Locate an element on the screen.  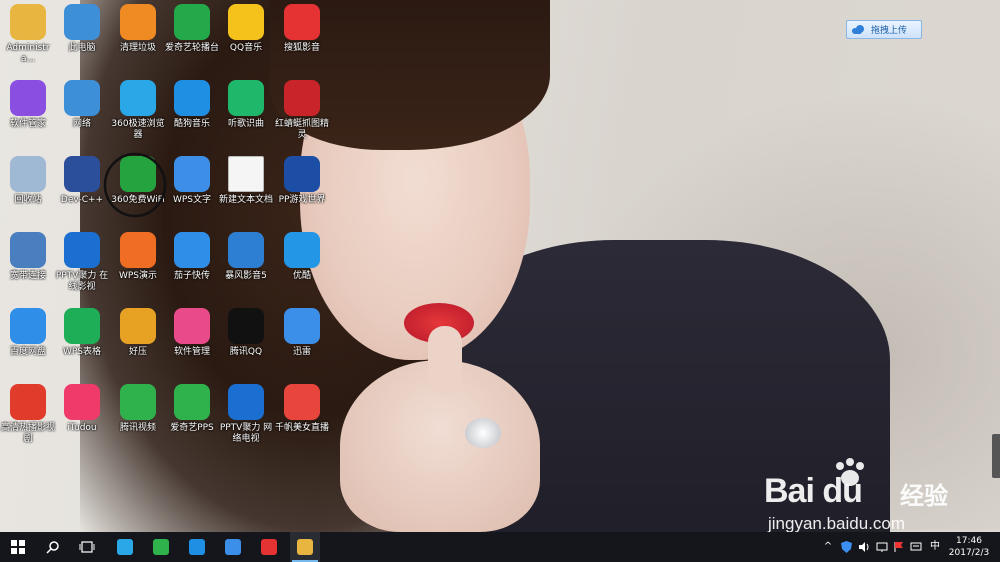
monitor-icon is located at coordinates (882, 547).